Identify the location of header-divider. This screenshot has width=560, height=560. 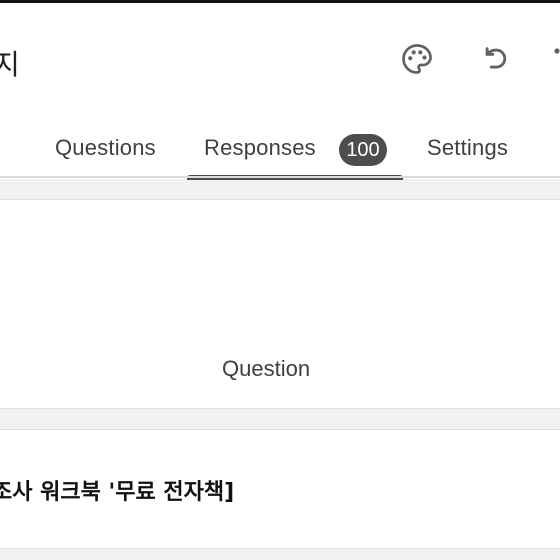
(280, 177).